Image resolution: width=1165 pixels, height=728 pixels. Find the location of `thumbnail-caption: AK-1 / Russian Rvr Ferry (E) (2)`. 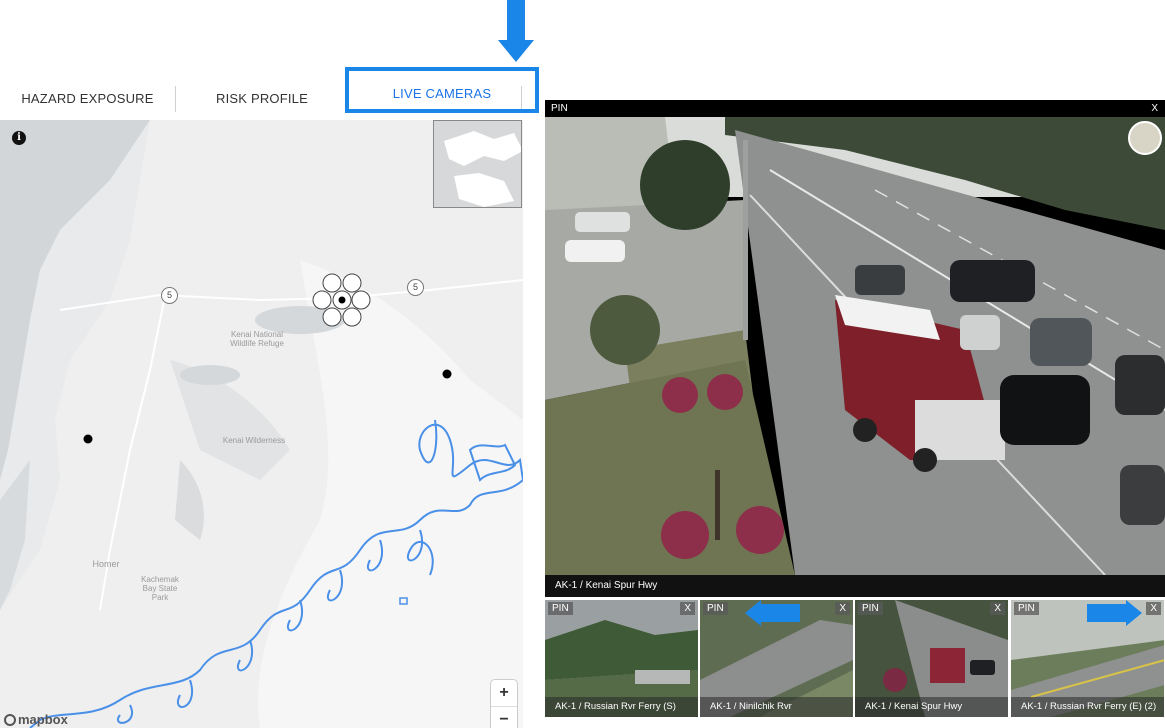

thumbnail-caption: AK-1 / Russian Rvr Ferry (E) (2) is located at coordinates (1087, 707).